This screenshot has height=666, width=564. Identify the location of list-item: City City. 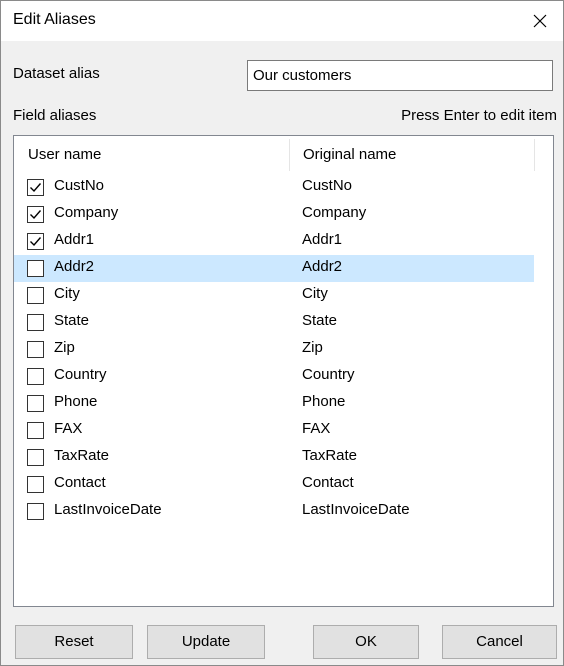
(274, 295).